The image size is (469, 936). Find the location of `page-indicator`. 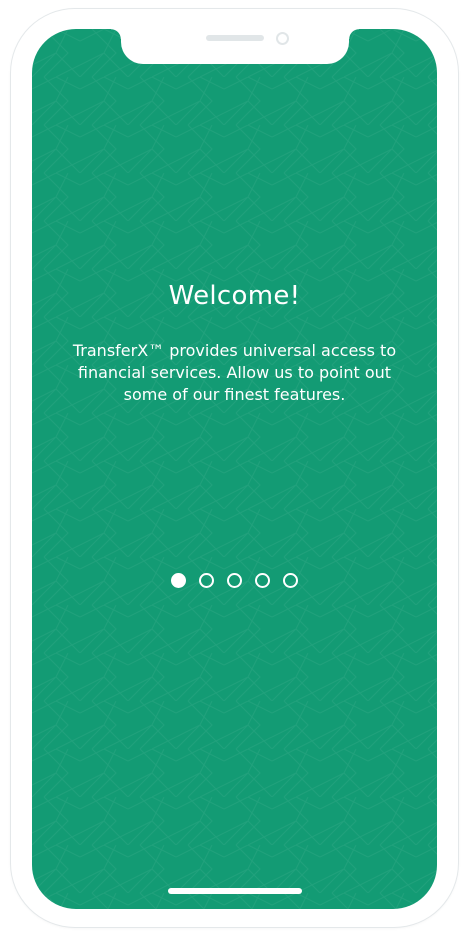

page-indicator is located at coordinates (234, 580).